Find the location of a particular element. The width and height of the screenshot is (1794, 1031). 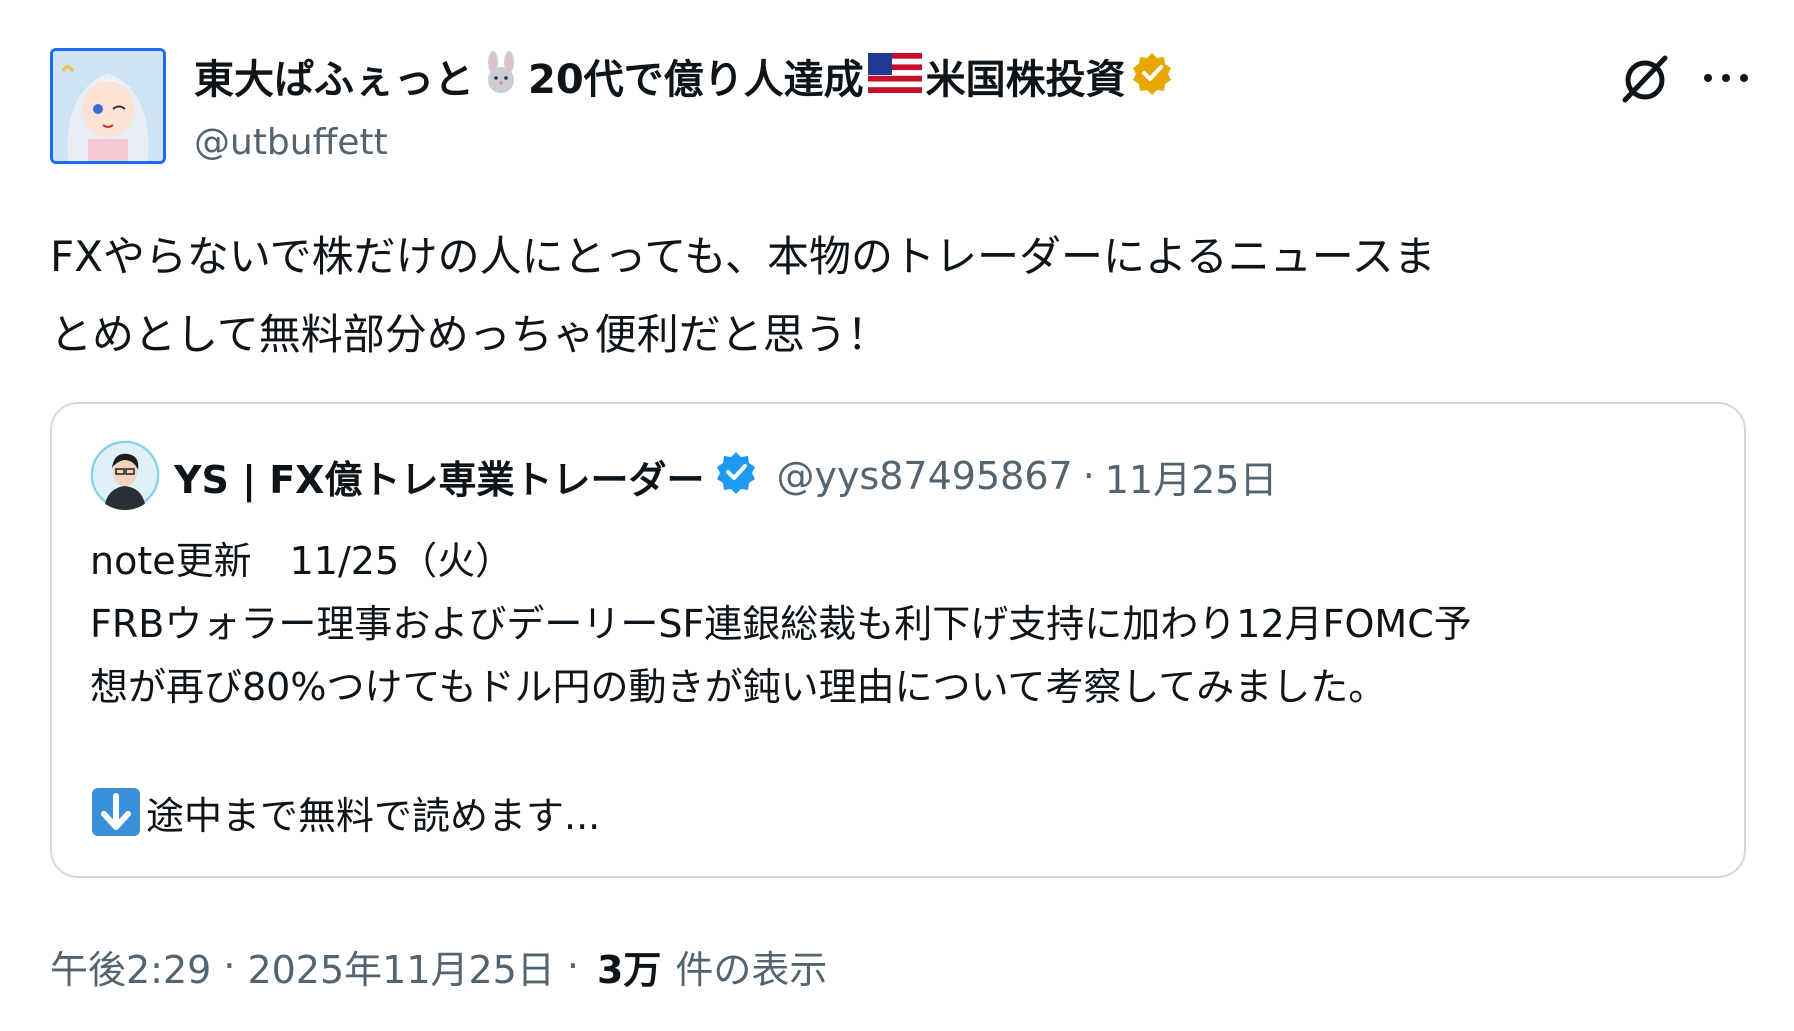

more-options-icon is located at coordinates (1726, 78).